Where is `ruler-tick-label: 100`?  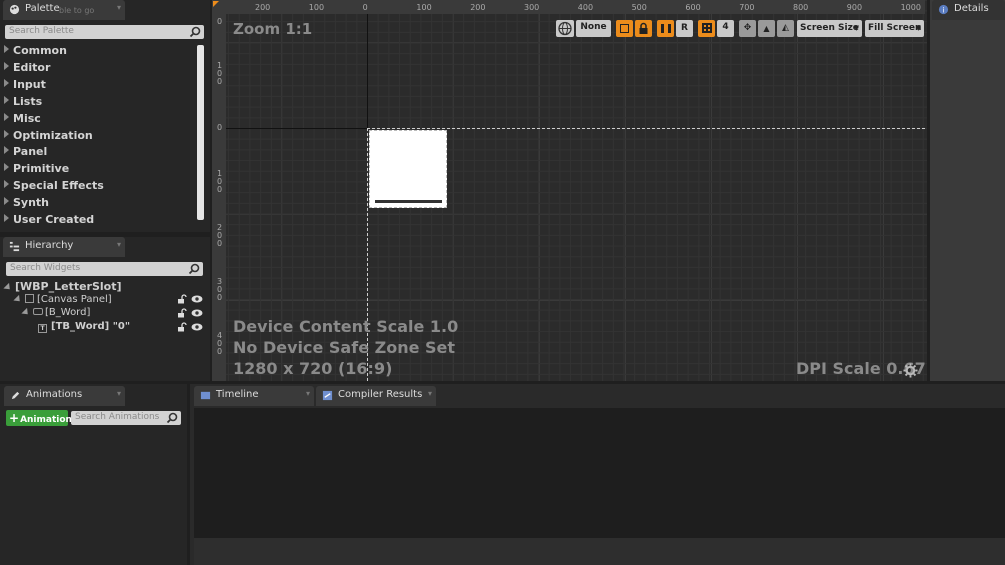 ruler-tick-label: 100 is located at coordinates (316, 7).